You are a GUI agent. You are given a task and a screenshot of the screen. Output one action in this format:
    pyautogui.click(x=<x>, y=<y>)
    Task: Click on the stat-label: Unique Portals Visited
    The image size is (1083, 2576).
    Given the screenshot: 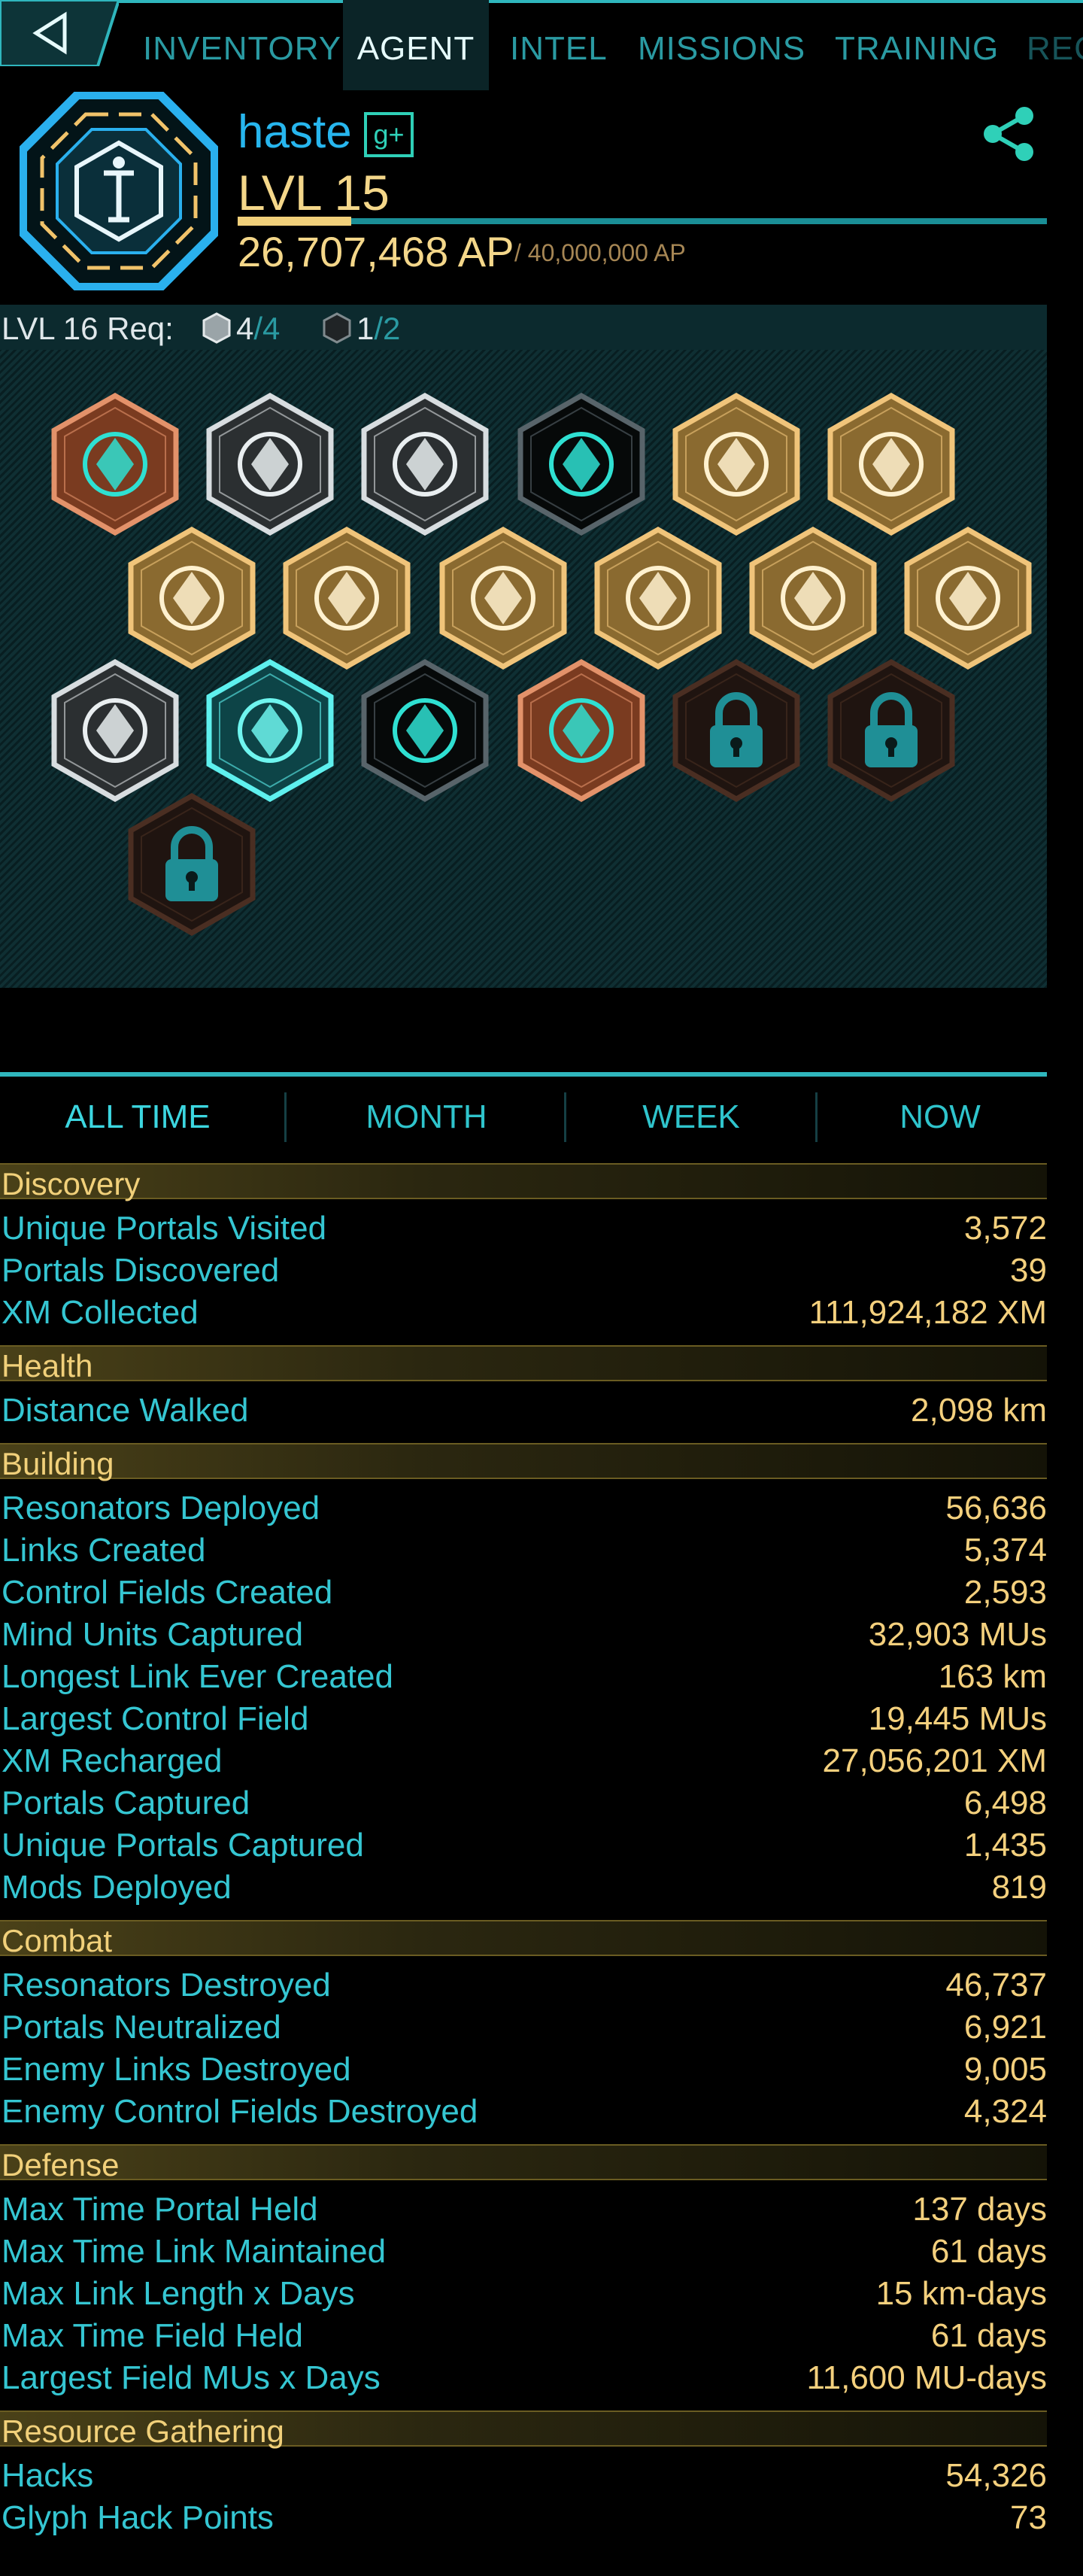 What is the action you would take?
    pyautogui.click(x=164, y=1229)
    